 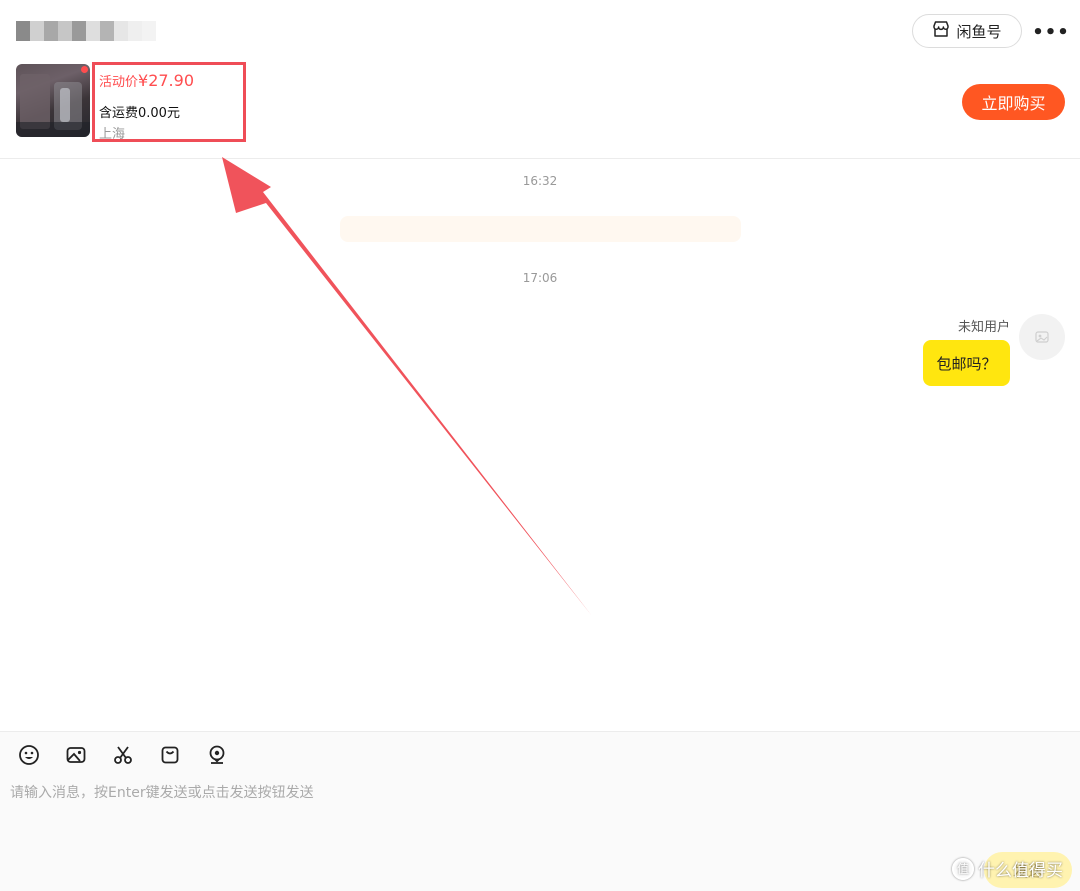 I want to click on location-icon, so click(x=217, y=755).